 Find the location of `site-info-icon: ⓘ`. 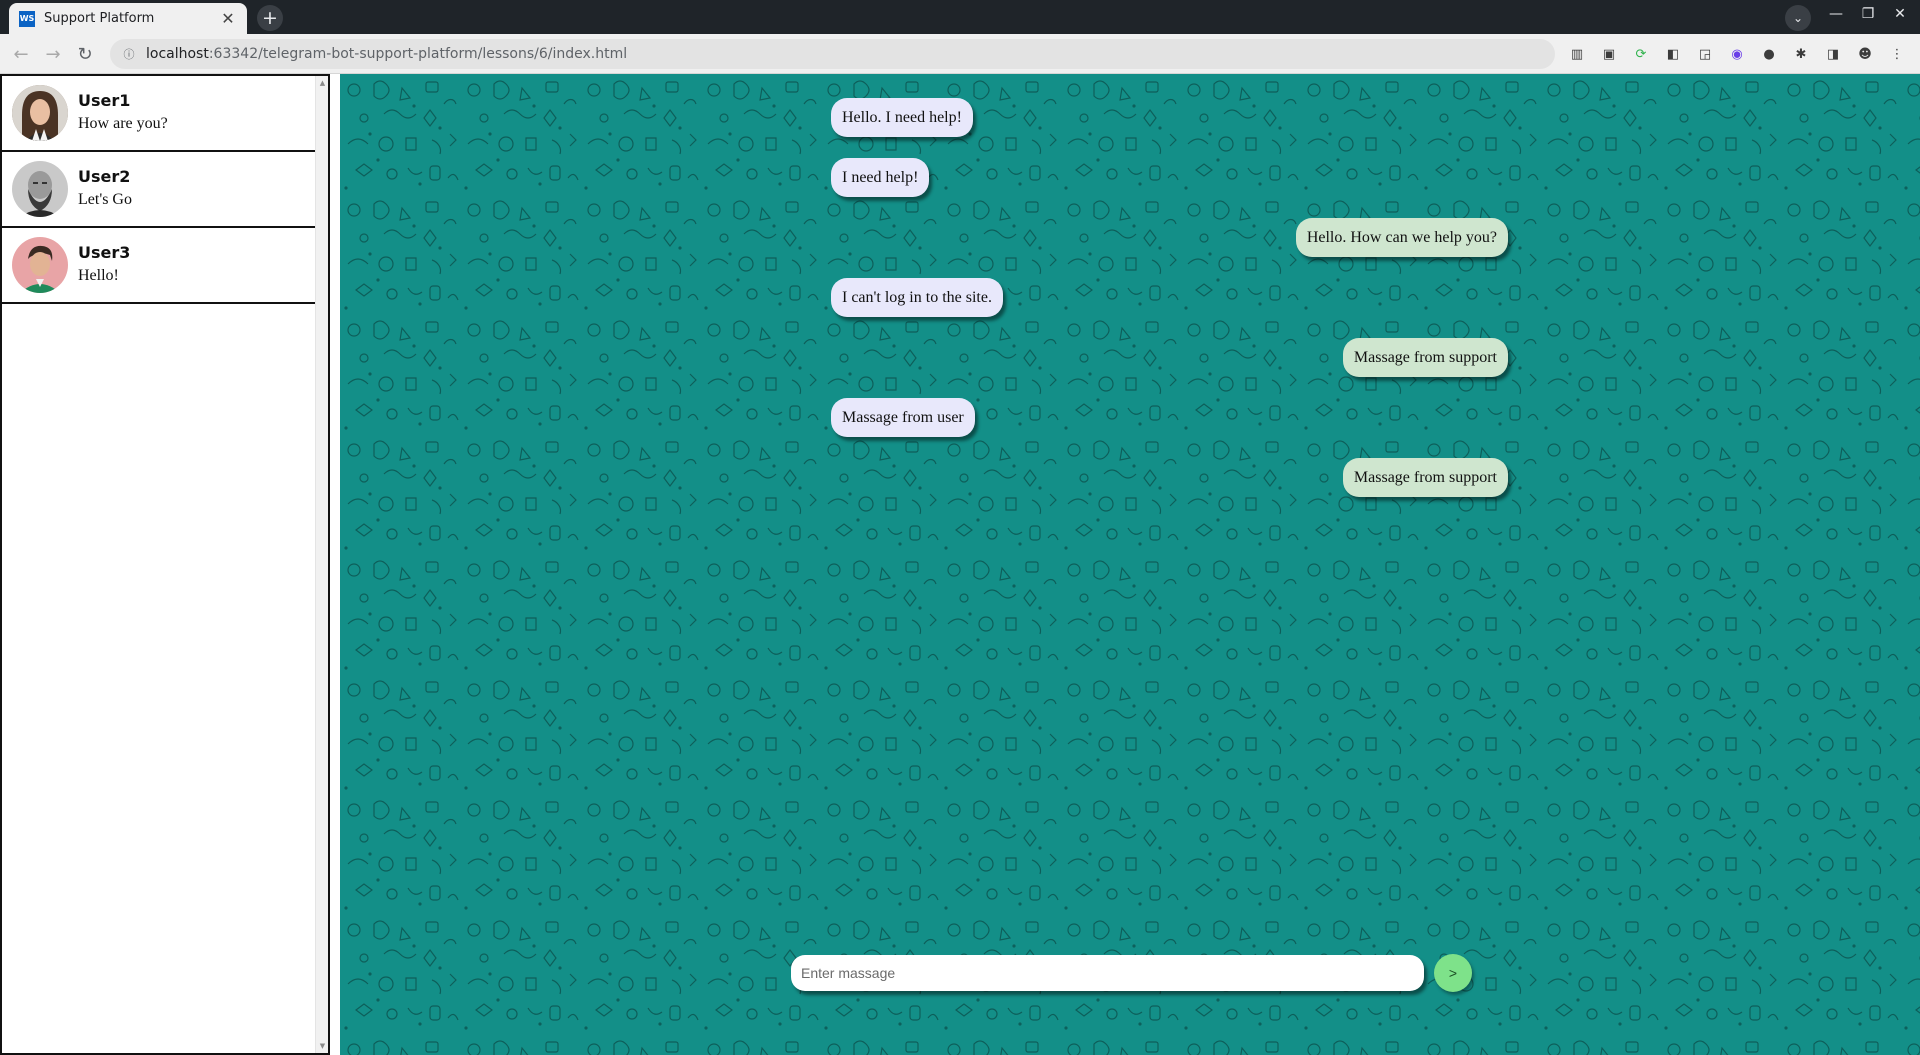

site-info-icon: ⓘ is located at coordinates (129, 54).